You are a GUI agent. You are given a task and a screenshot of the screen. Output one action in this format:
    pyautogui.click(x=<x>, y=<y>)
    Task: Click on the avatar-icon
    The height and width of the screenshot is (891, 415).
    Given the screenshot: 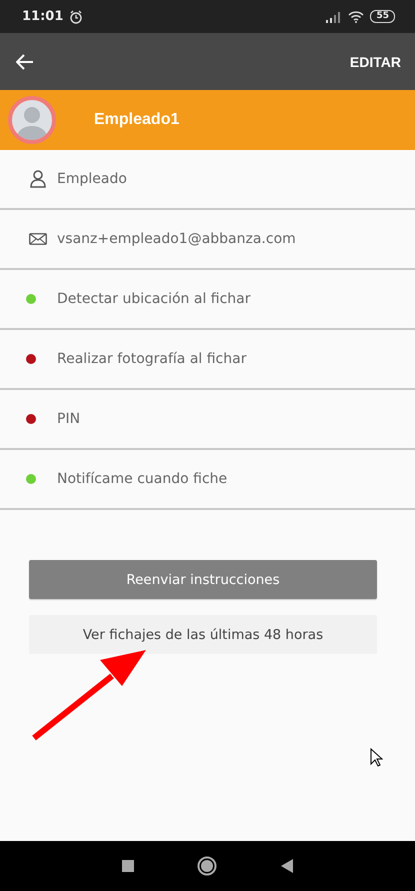 What is the action you would take?
    pyautogui.click(x=32, y=120)
    